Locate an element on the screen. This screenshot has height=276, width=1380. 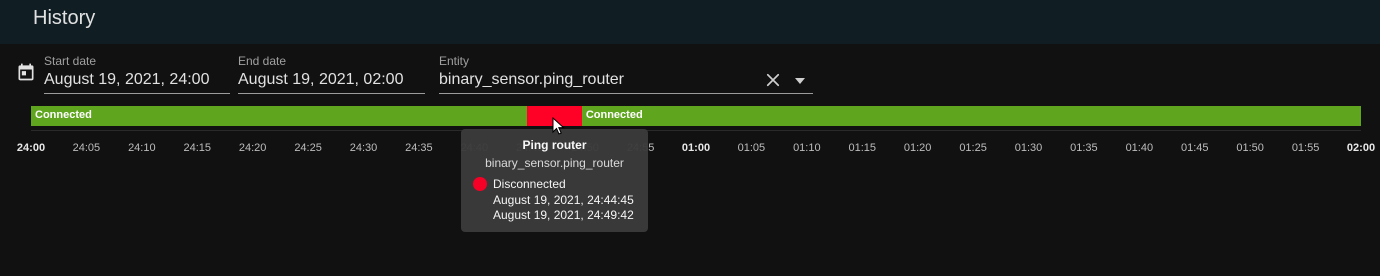
tooltip-title: Ping router is located at coordinates (554, 145).